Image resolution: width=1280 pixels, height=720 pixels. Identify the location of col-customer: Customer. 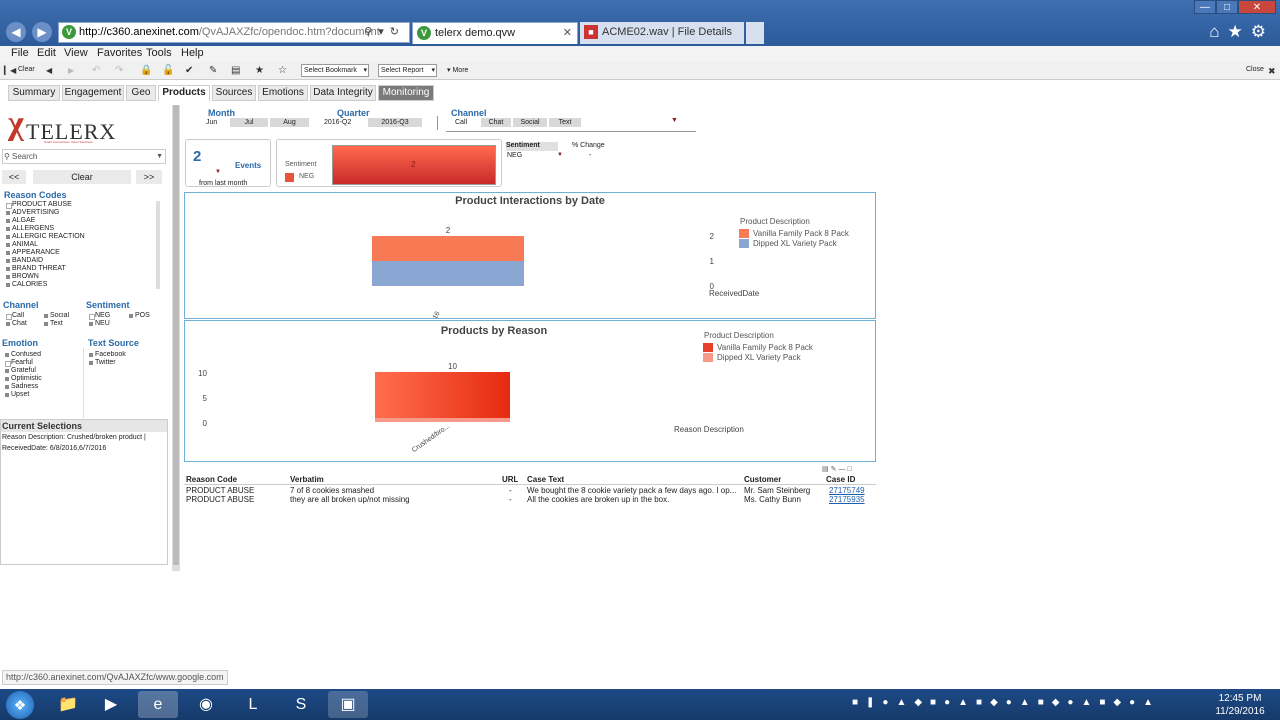
(762, 479).